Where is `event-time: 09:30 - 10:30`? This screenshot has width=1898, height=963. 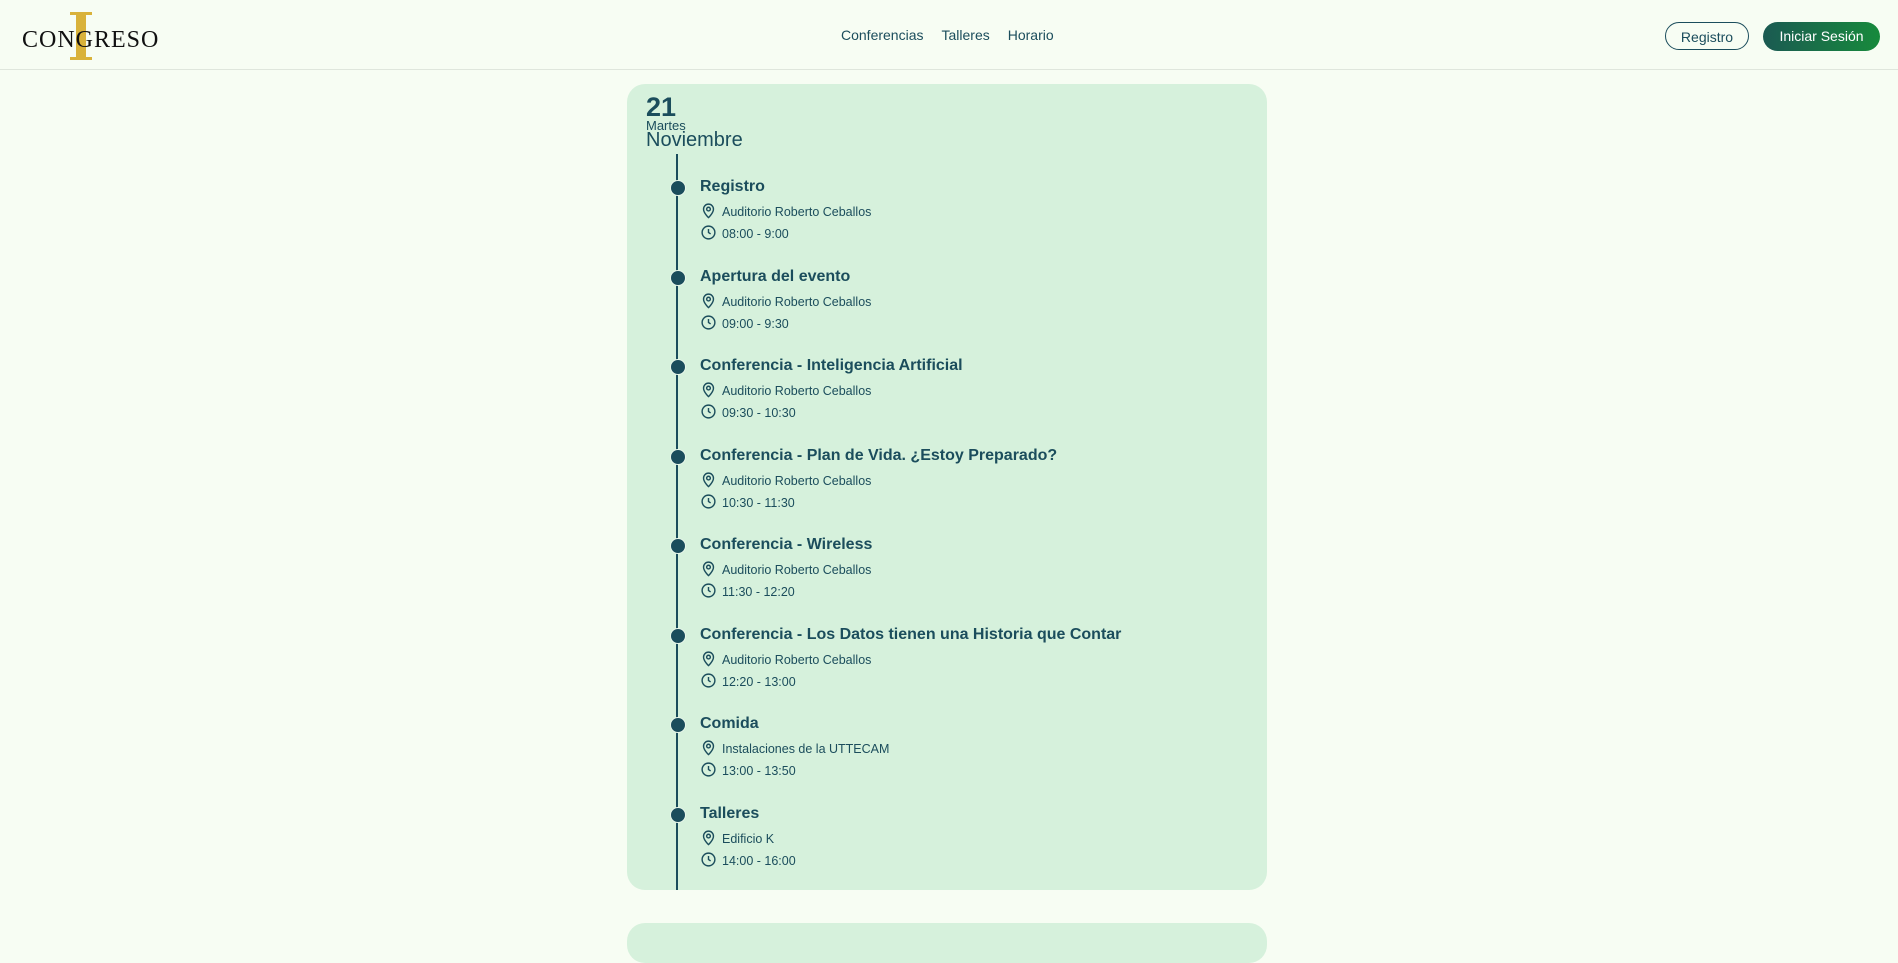 event-time: 09:30 - 10:30 is located at coordinates (748, 413).